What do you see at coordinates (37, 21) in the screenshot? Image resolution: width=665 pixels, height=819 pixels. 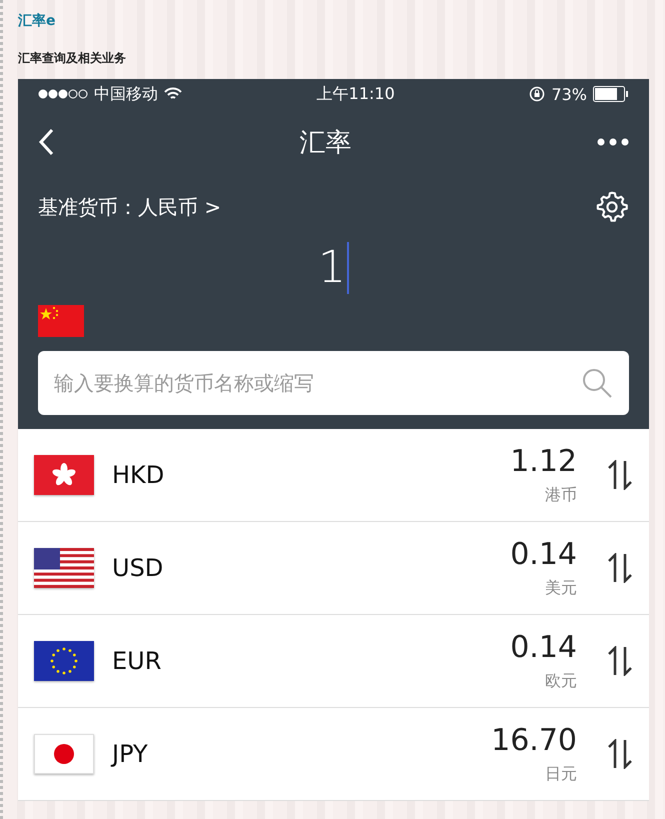 I see `page-title: 汇率e` at bounding box center [37, 21].